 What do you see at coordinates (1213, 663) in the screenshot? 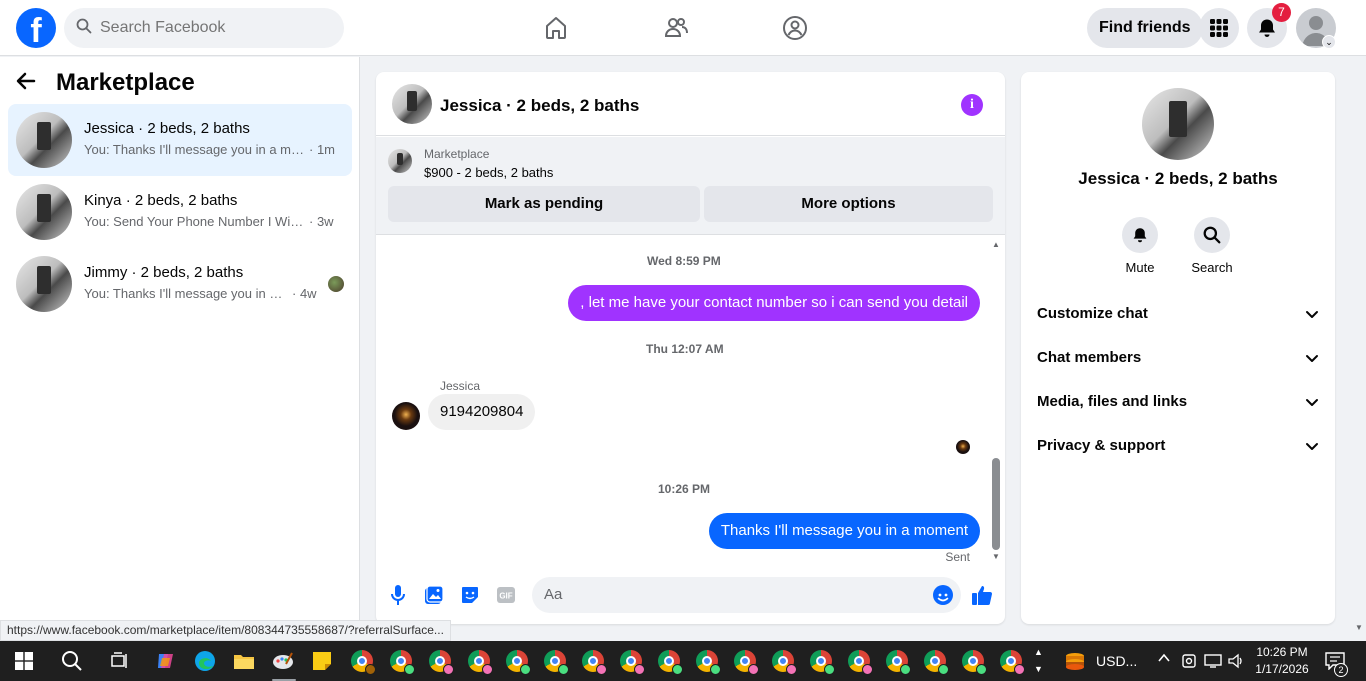
I see `network-icon` at bounding box center [1213, 663].